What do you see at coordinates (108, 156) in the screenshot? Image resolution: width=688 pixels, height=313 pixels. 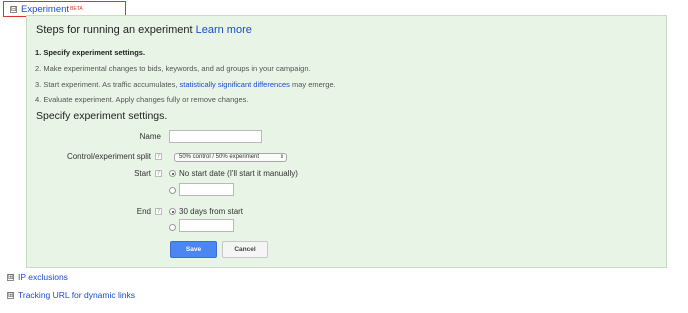 I see `split-label: Control/experiment split` at bounding box center [108, 156].